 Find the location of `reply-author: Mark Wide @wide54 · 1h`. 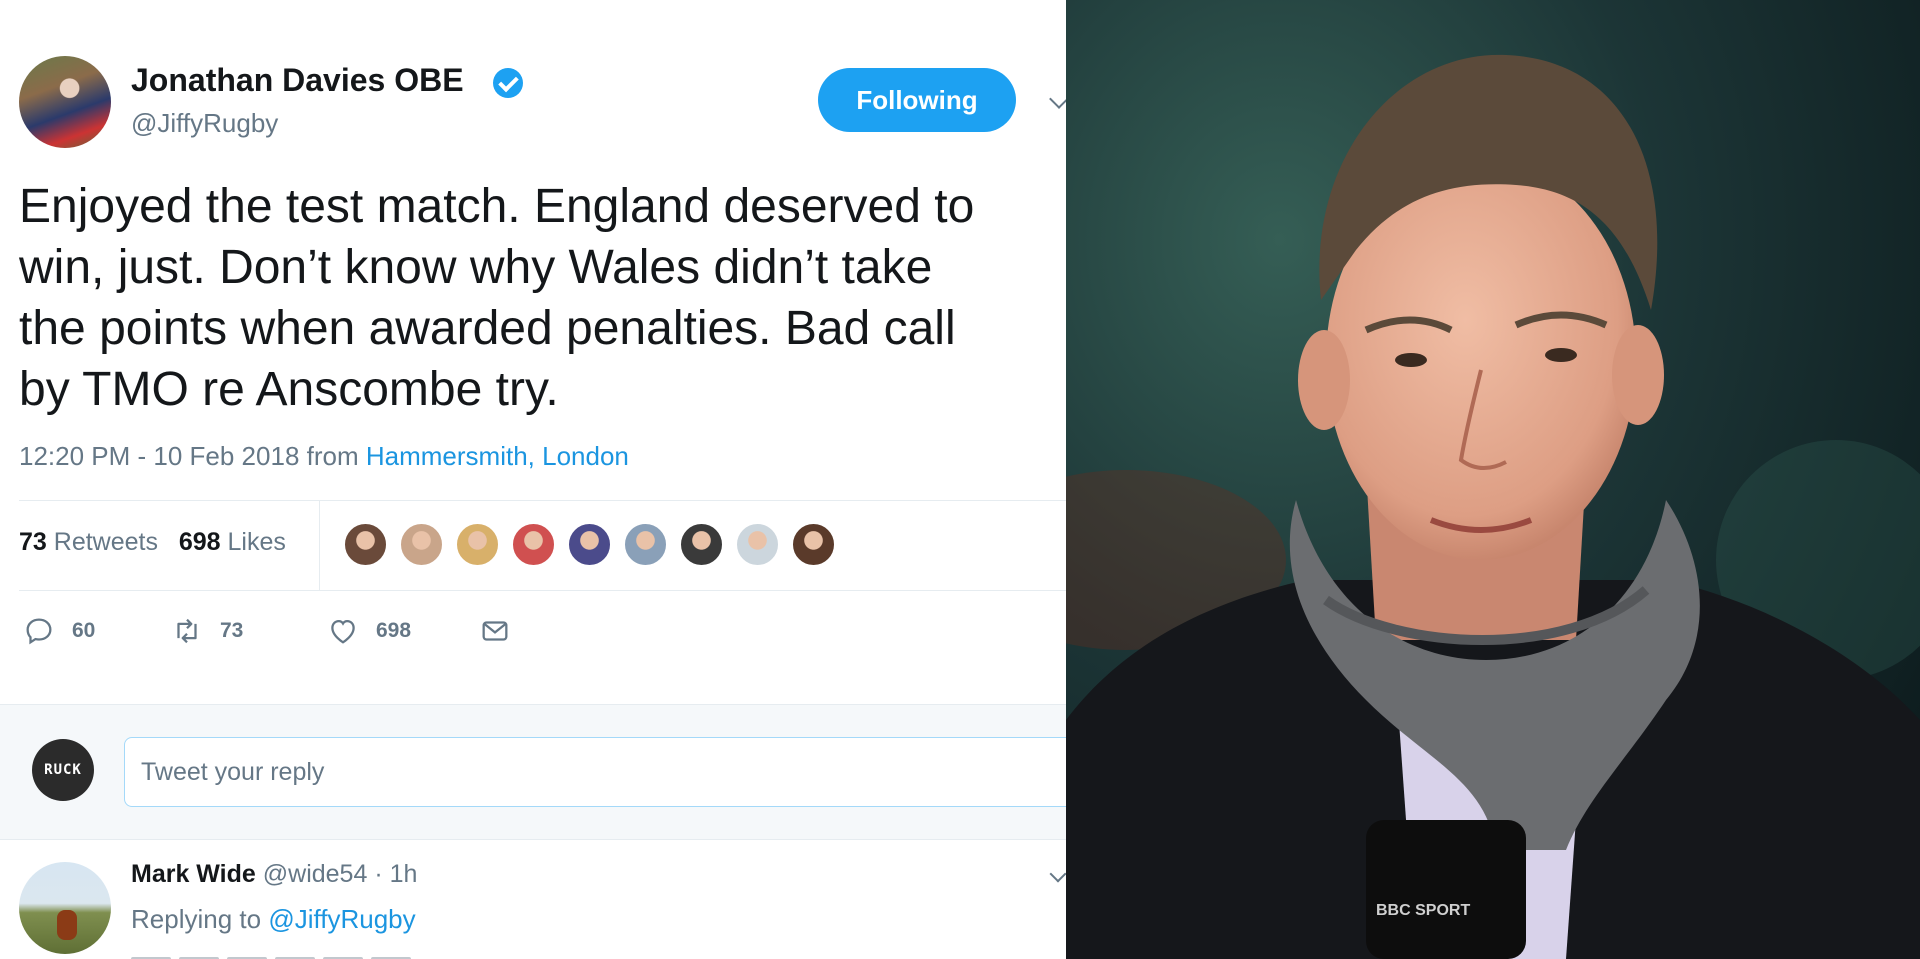

reply-author: Mark Wide @wide54 · 1h is located at coordinates (274, 874).